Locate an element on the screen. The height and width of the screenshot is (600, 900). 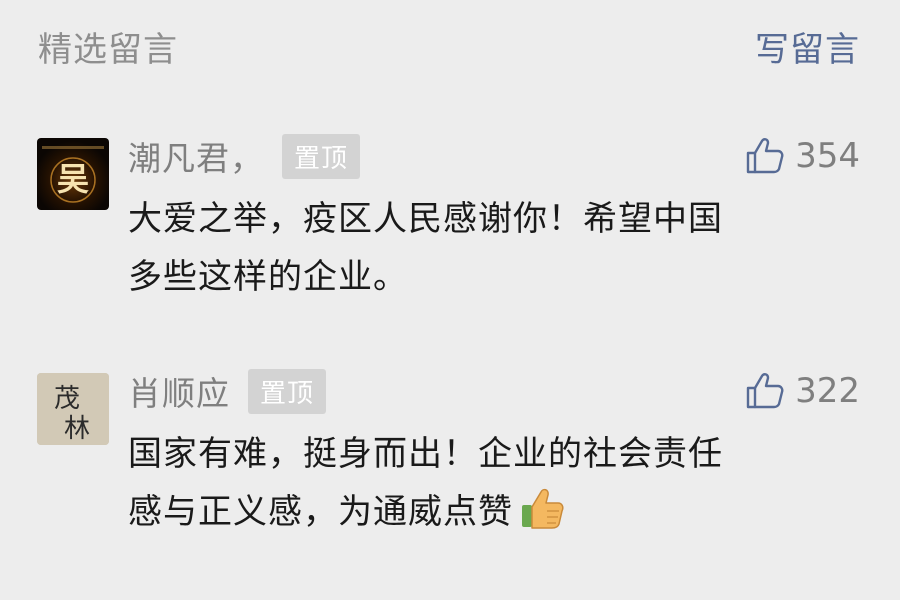
comment-line-text: 感与正义感，为通威点赞 is located at coordinates (320, 512).